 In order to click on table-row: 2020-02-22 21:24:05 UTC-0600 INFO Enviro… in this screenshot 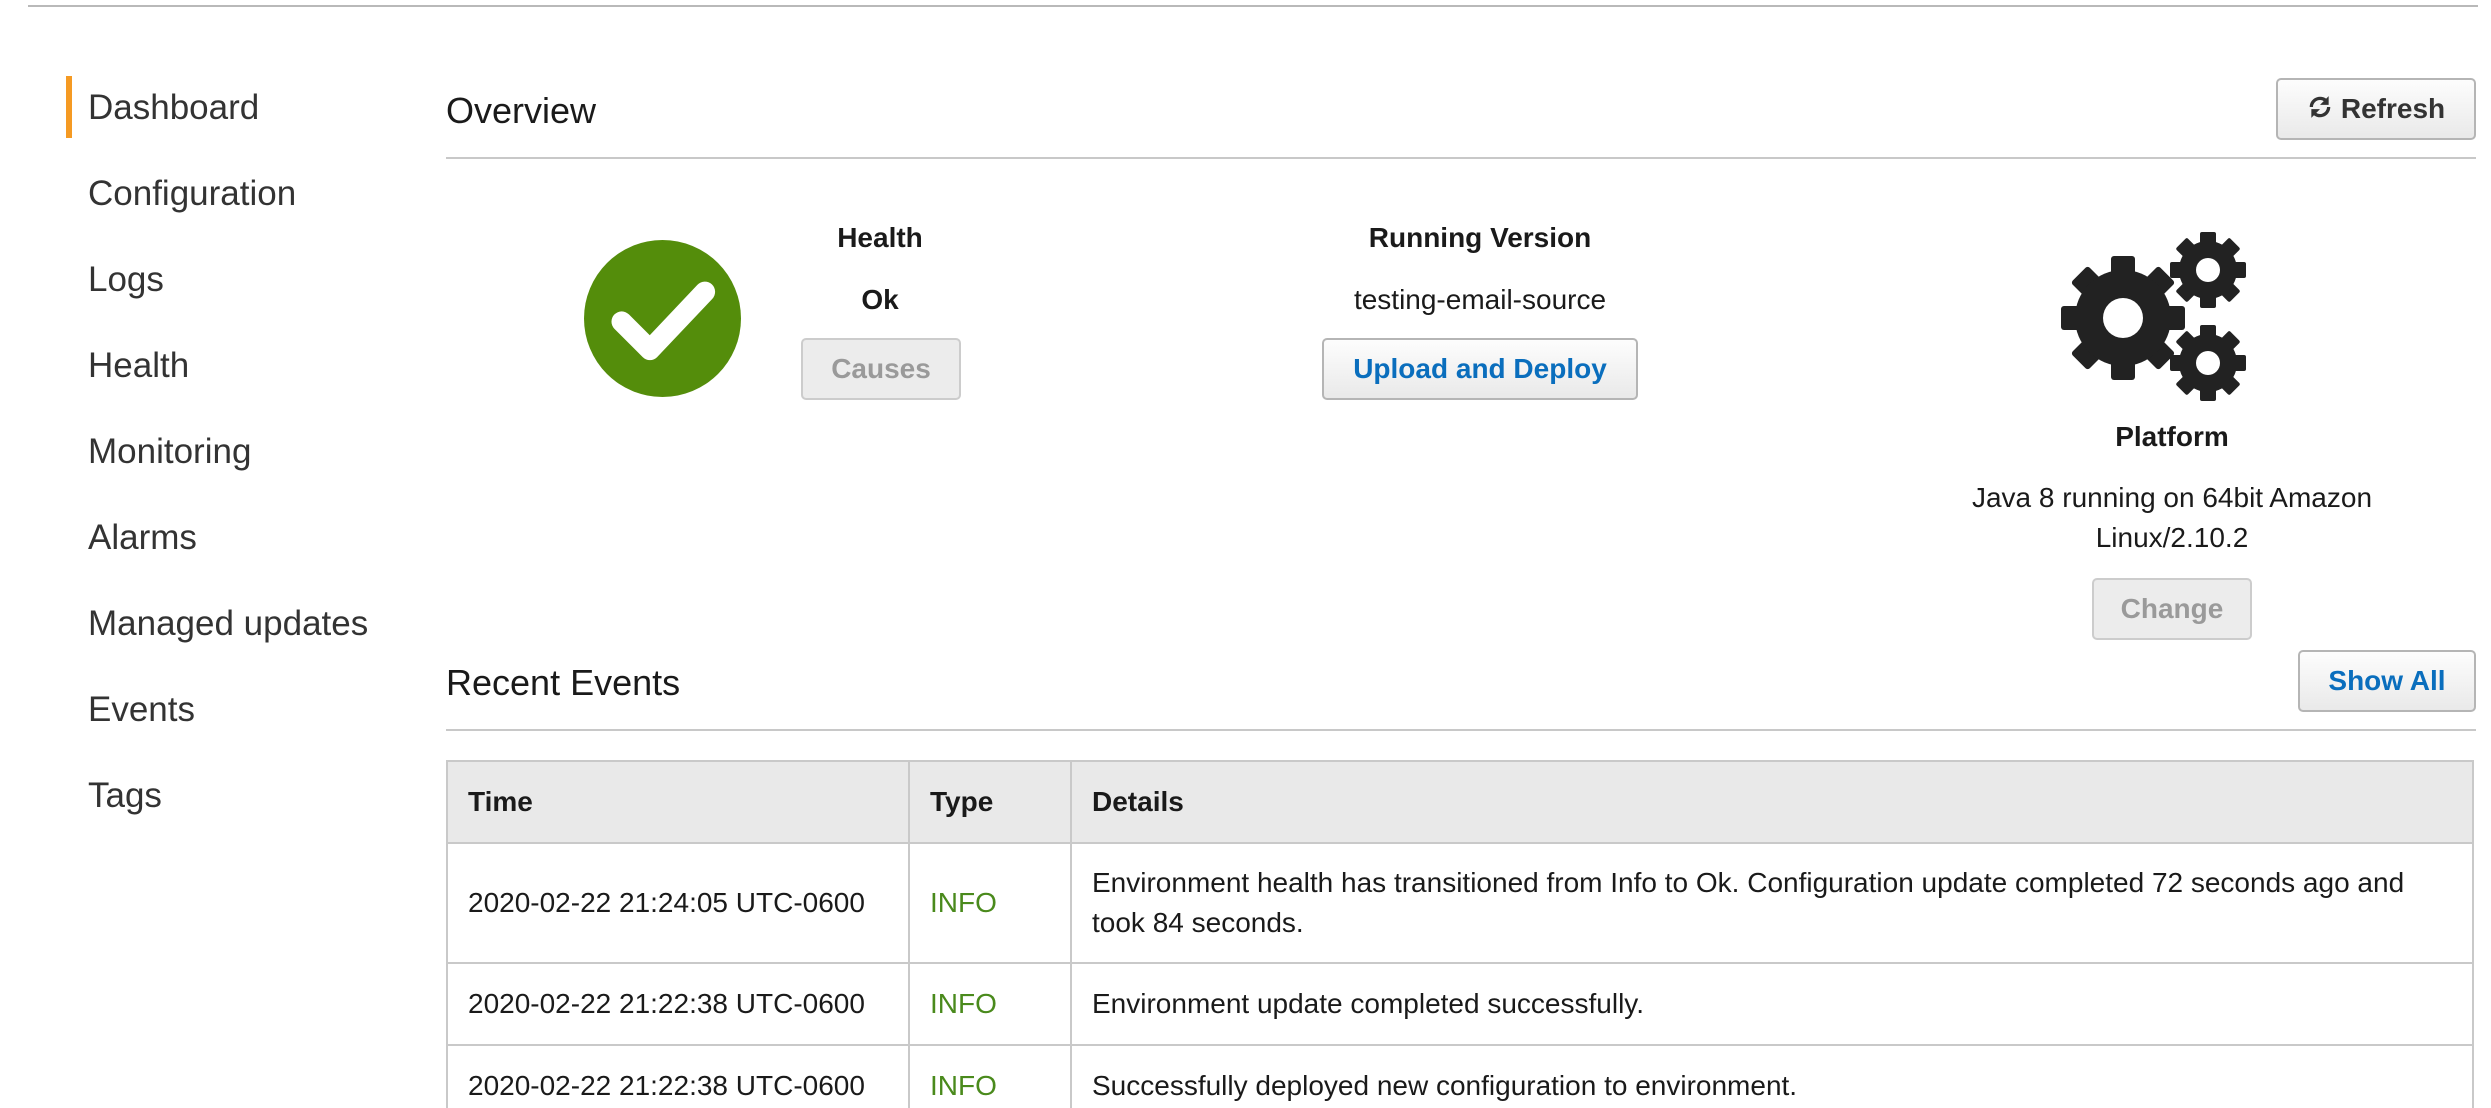, I will do `click(1460, 903)`.